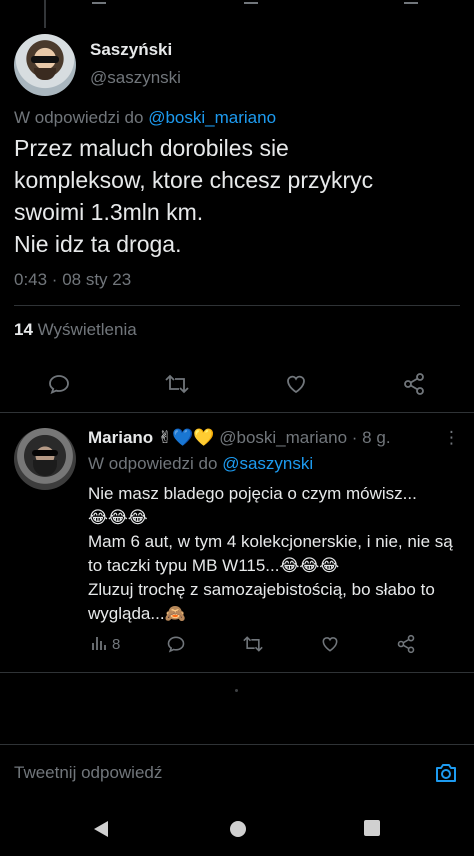 This screenshot has width=474, height=856. Describe the element at coordinates (72, 280) in the screenshot. I see `tweet-timestamp: 0:43 · 08 sty 23` at that location.